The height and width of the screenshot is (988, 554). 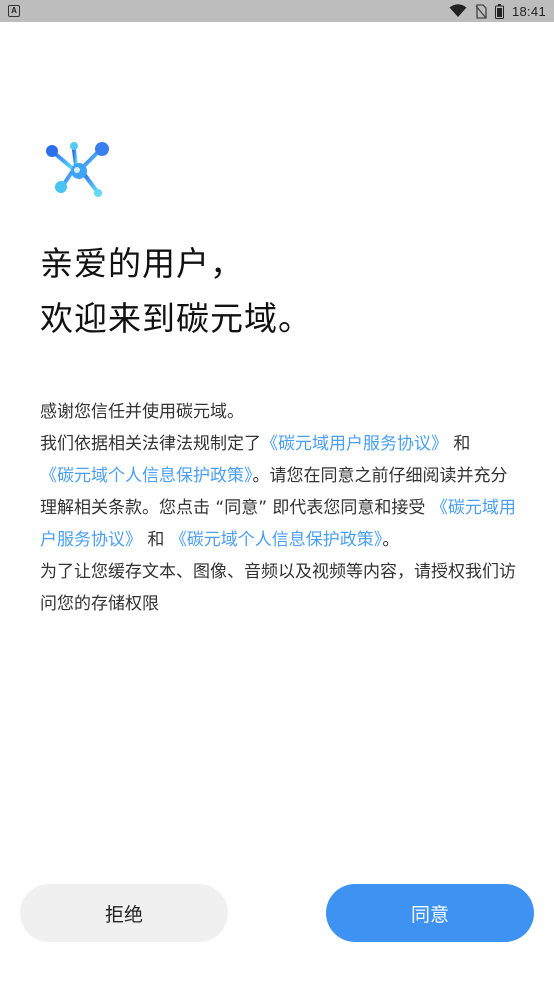 I want to click on no-sim-icon, so click(x=481, y=11).